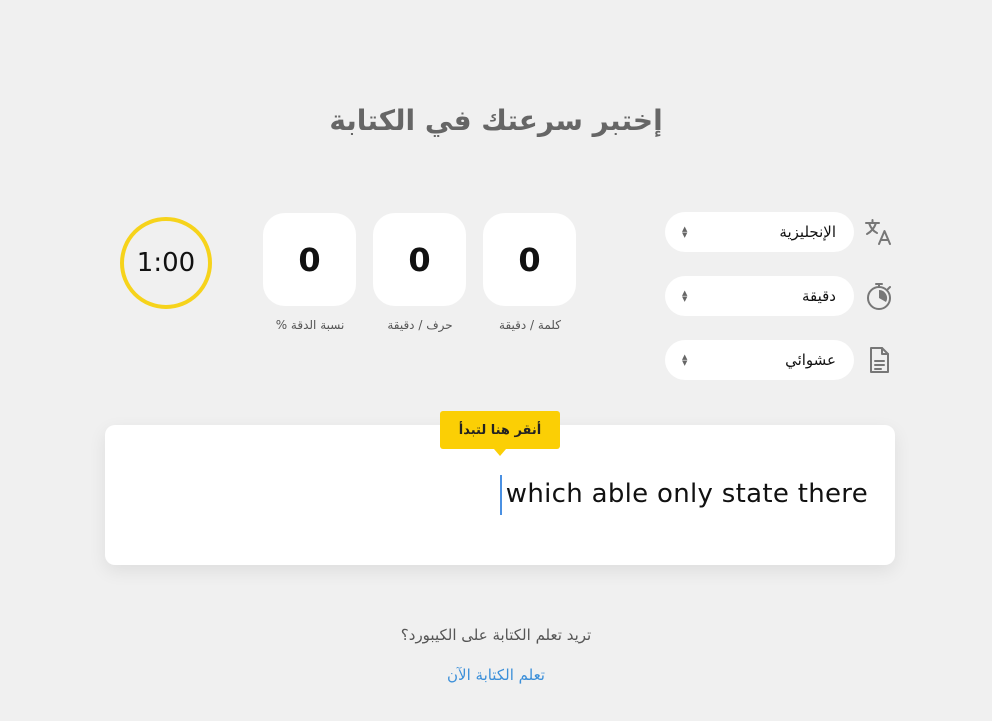 The width and height of the screenshot is (992, 721). I want to click on countdown-timer: 1:00, so click(166, 263).